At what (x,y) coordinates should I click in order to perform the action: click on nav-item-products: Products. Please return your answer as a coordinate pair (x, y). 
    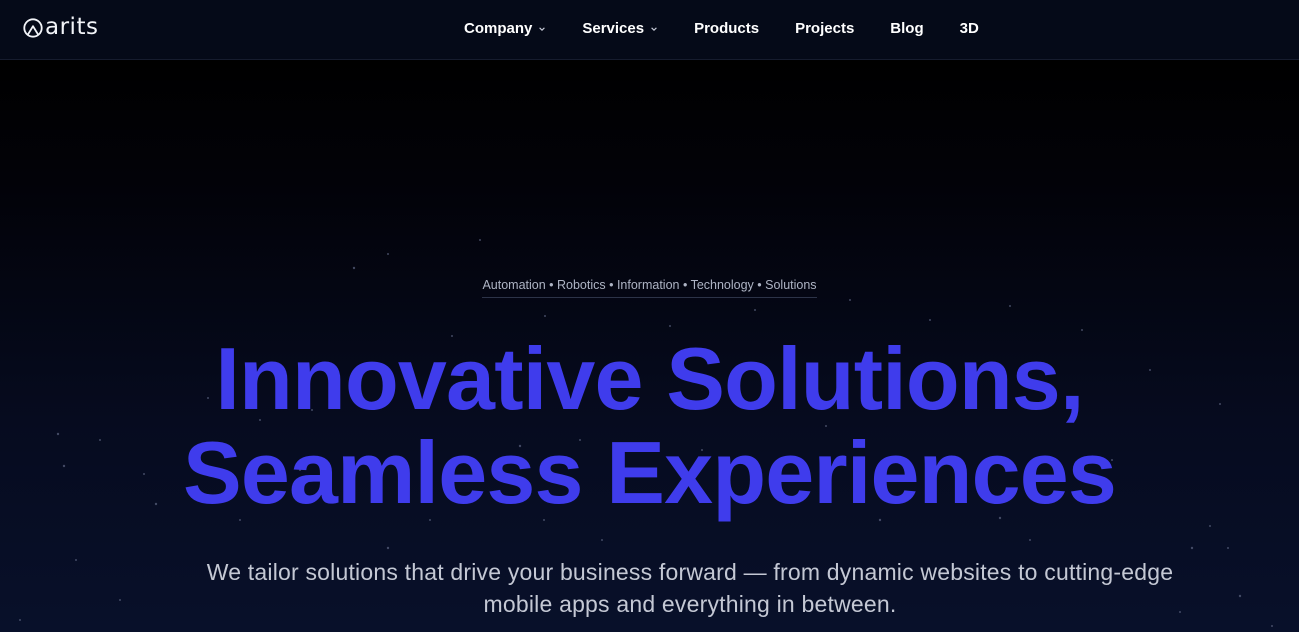
    Looking at the image, I should click on (726, 28).